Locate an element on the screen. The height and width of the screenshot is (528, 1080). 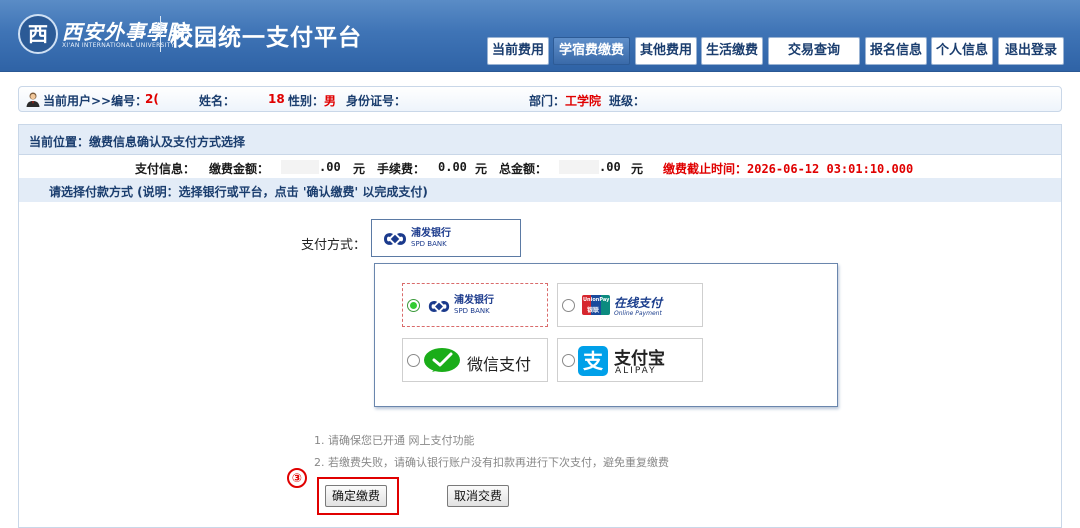
spd-option-logo: 浦发银行 SPD BANK is located at coordinates (460, 306).